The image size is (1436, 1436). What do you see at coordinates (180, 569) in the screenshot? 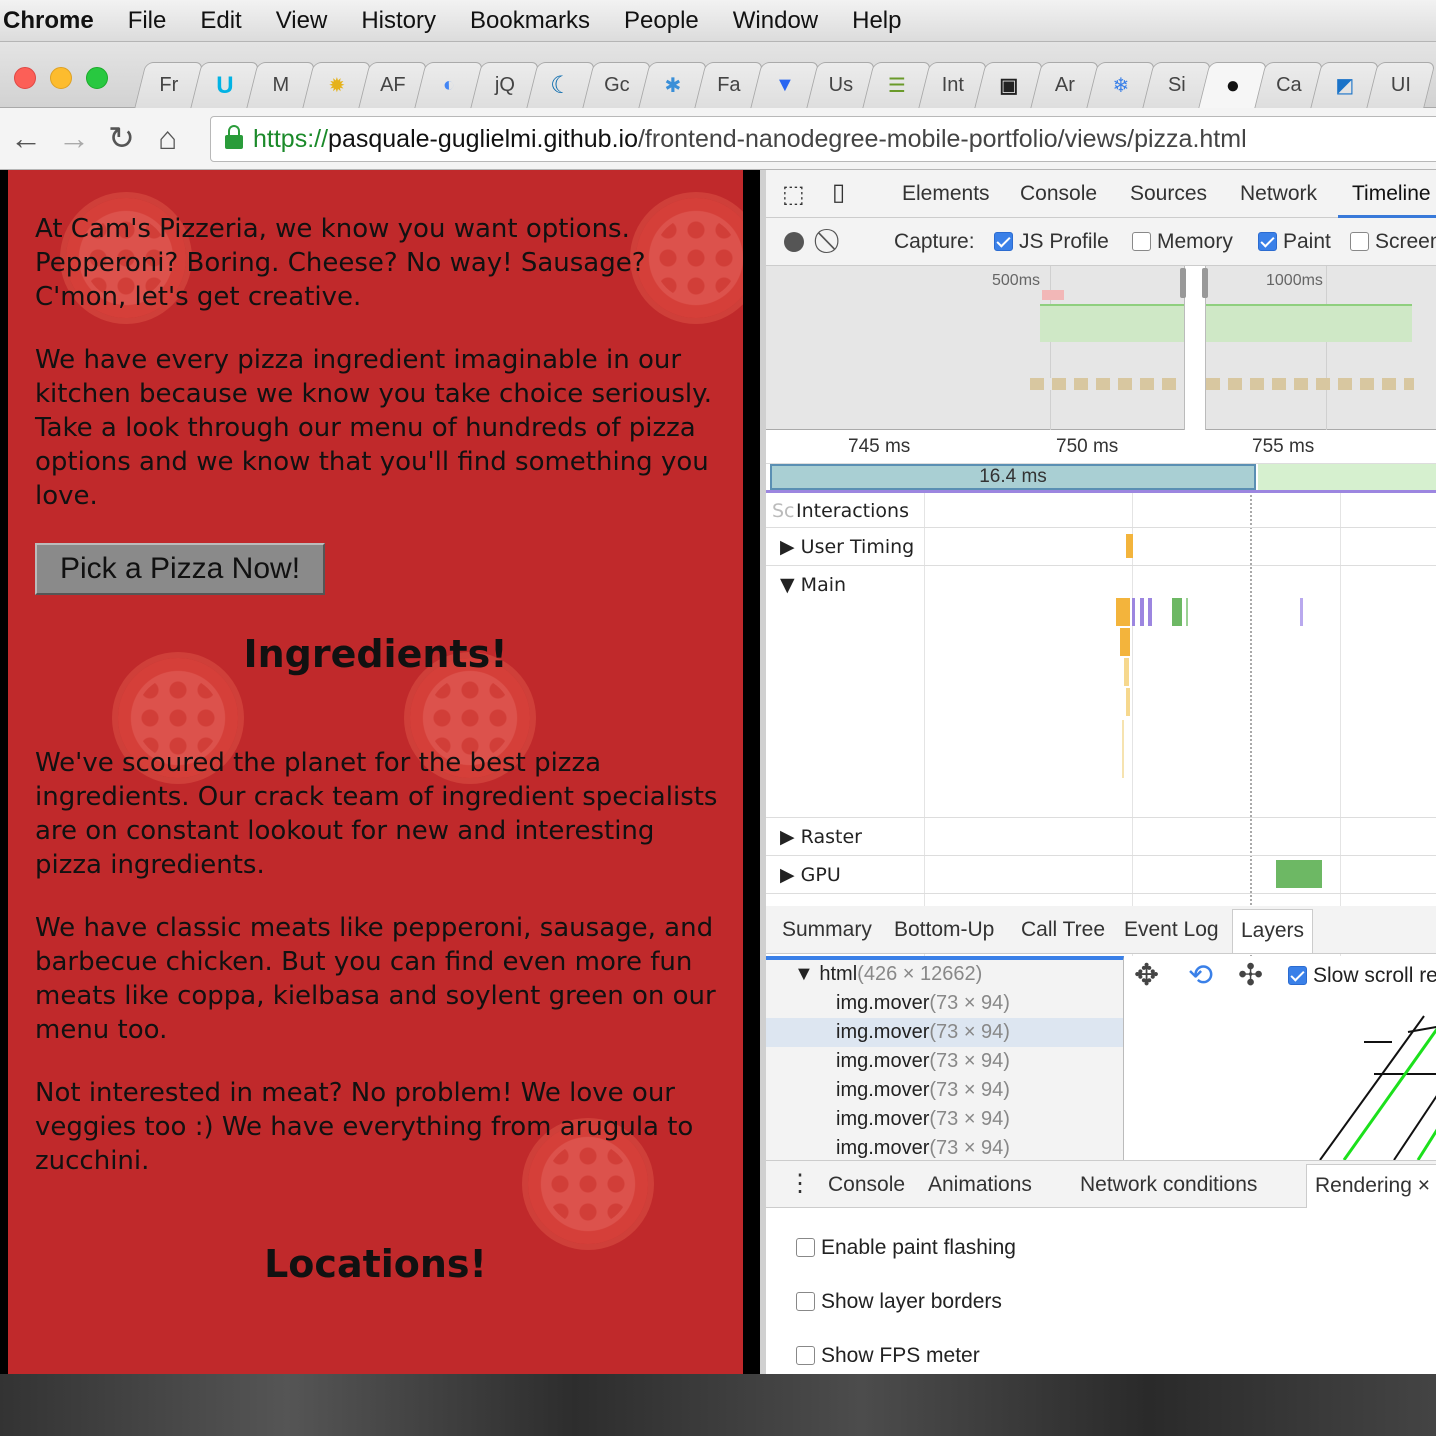
I see `pick-a-pizza-button: Pick a Pizza Now!` at bounding box center [180, 569].